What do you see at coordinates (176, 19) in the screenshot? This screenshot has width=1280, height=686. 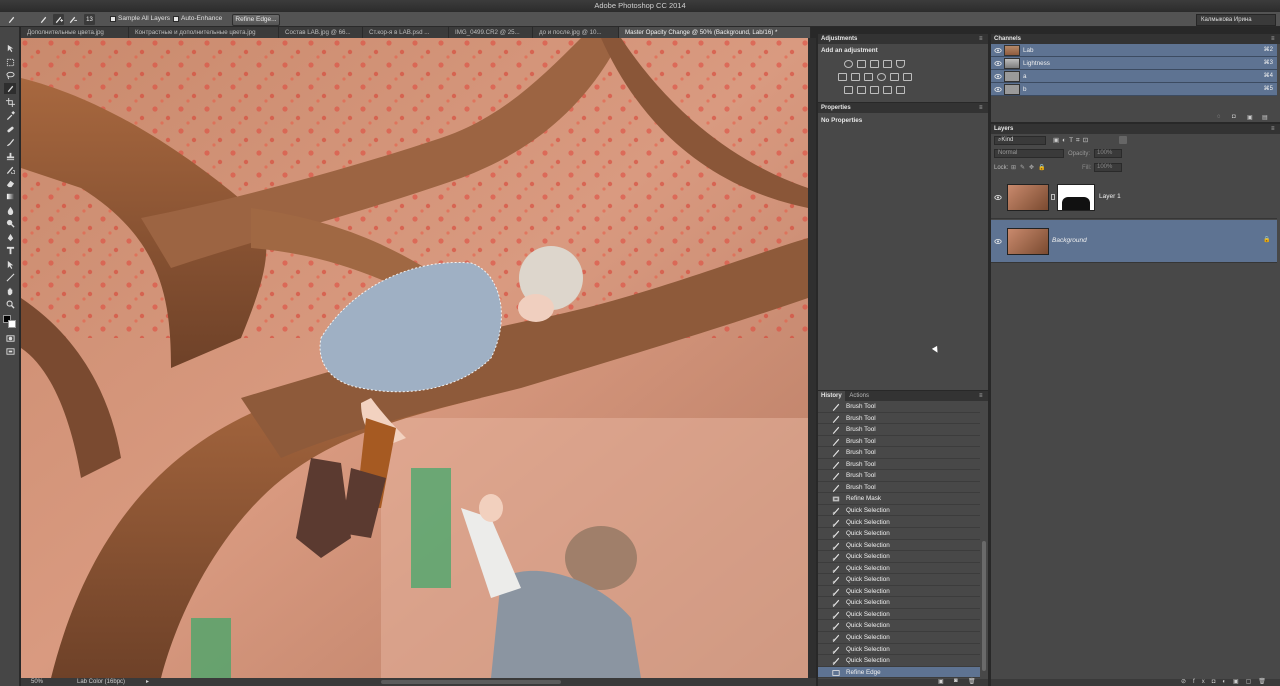 I see `auto-enhance-checkbox` at bounding box center [176, 19].